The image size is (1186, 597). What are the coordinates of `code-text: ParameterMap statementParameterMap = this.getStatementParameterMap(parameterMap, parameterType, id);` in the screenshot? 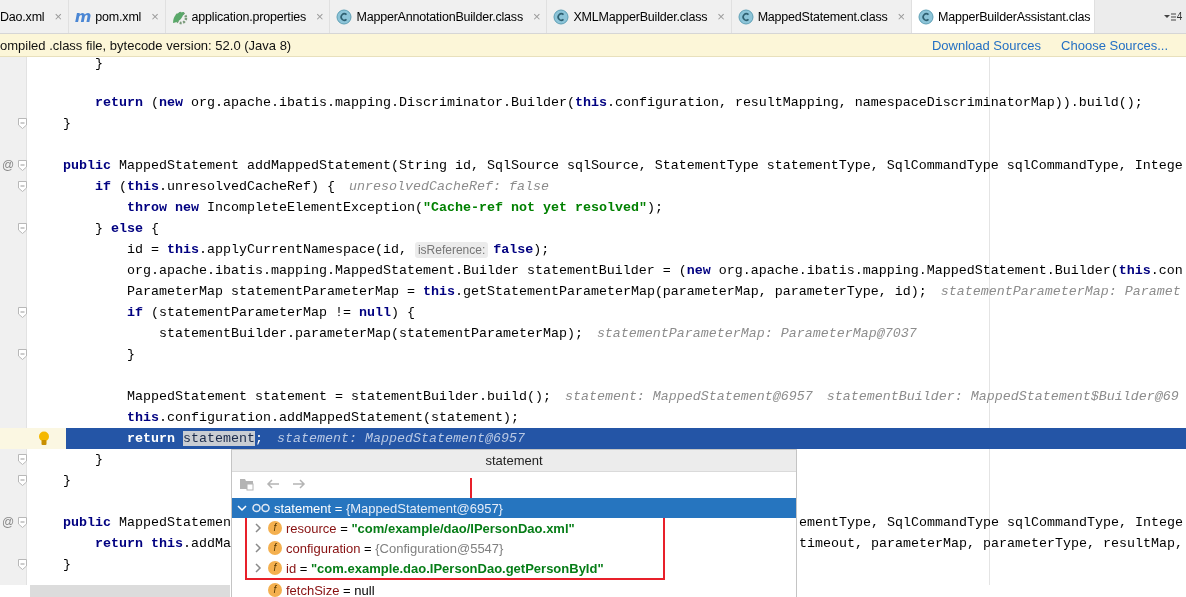 It's located at (526, 292).